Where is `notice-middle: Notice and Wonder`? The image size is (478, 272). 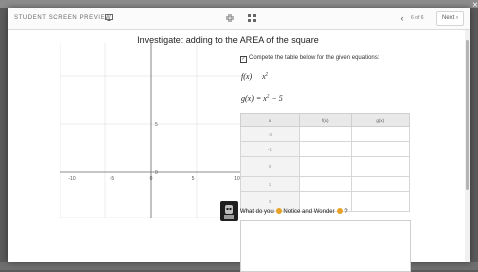 notice-middle: Notice and Wonder is located at coordinates (309, 212).